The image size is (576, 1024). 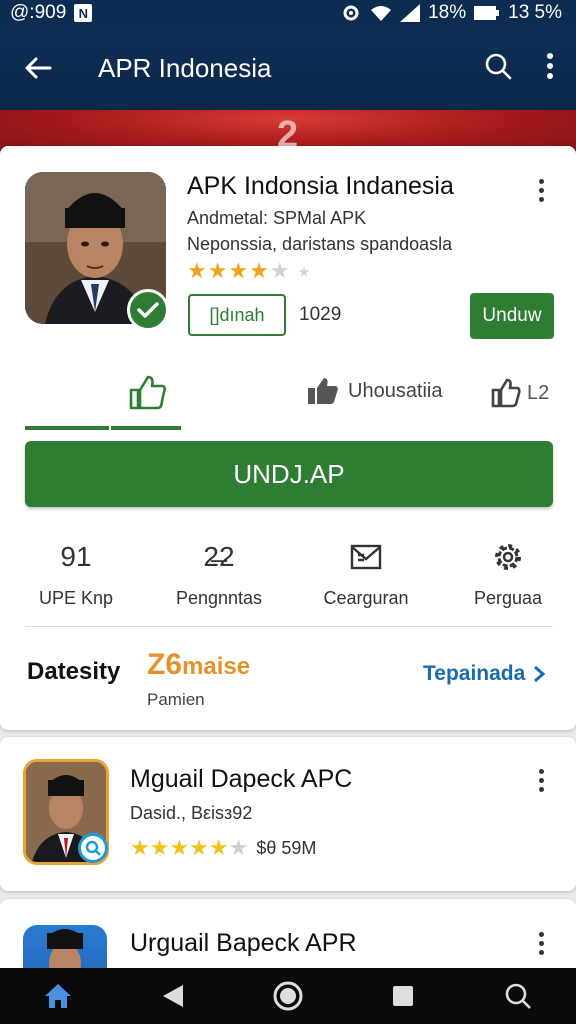 I want to click on stat-3-label: Cearguran, so click(x=366, y=598).